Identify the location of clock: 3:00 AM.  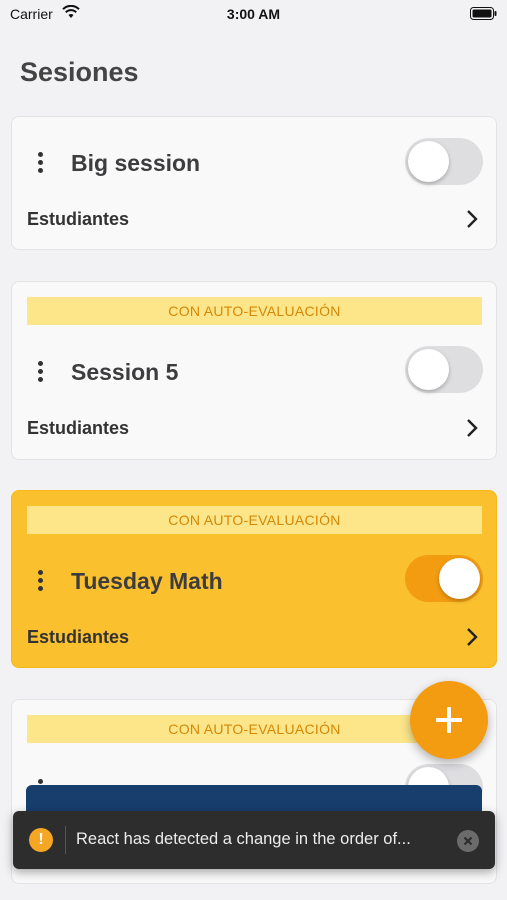
(253, 14).